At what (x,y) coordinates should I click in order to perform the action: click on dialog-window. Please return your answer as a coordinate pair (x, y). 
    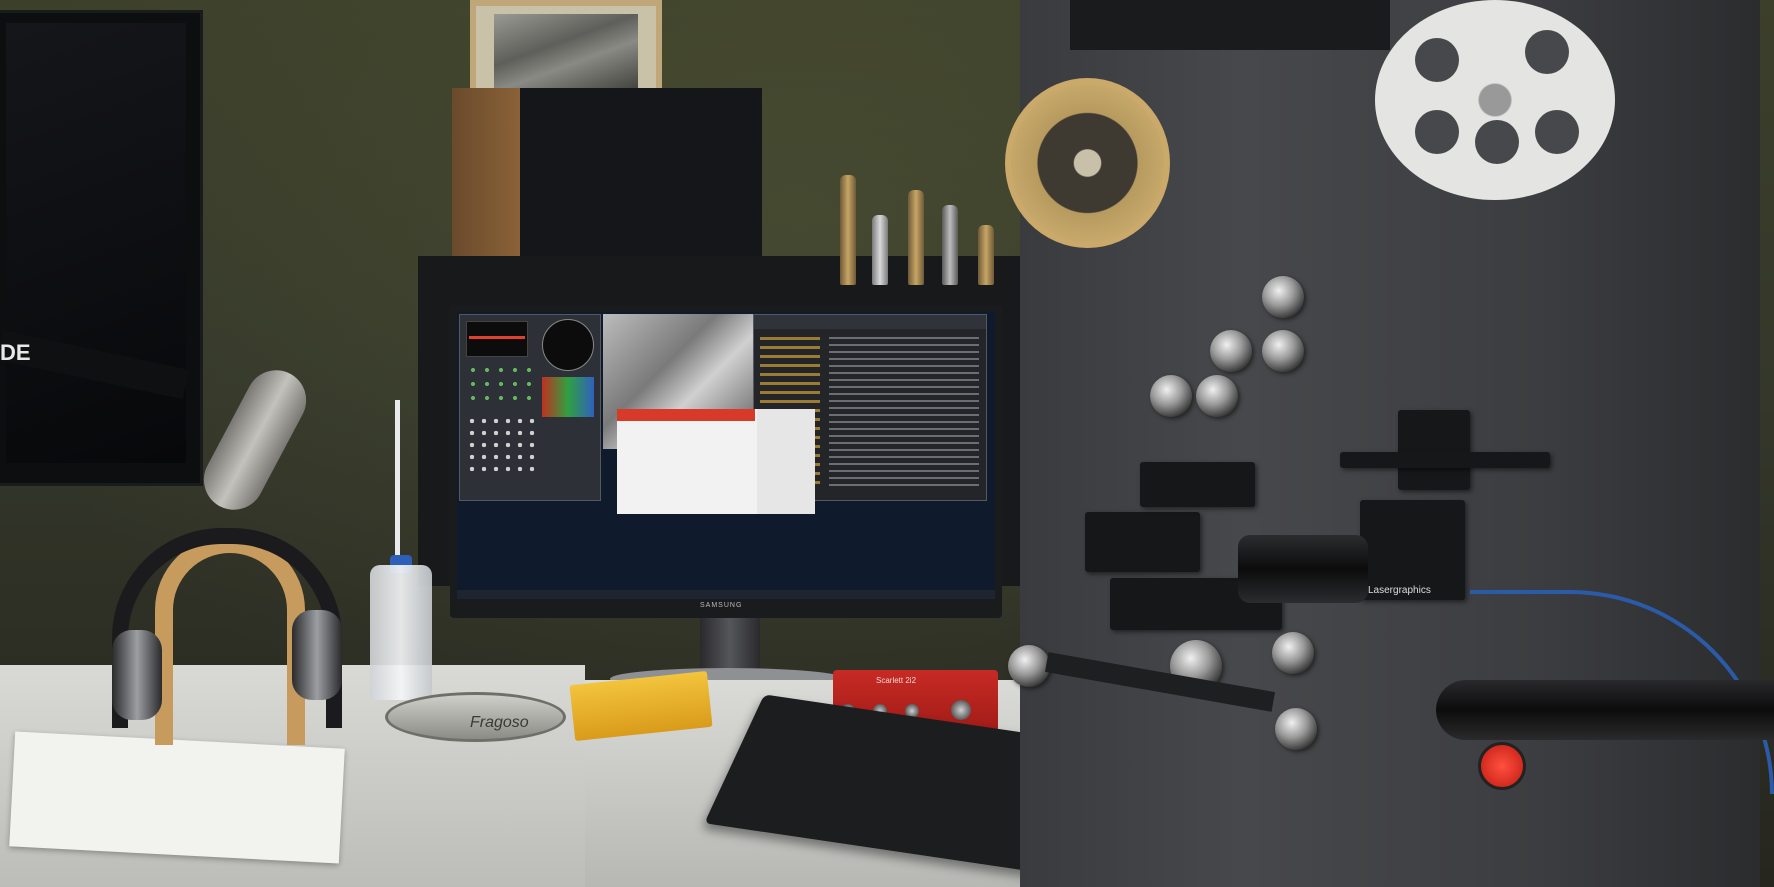
    Looking at the image, I should click on (716, 461).